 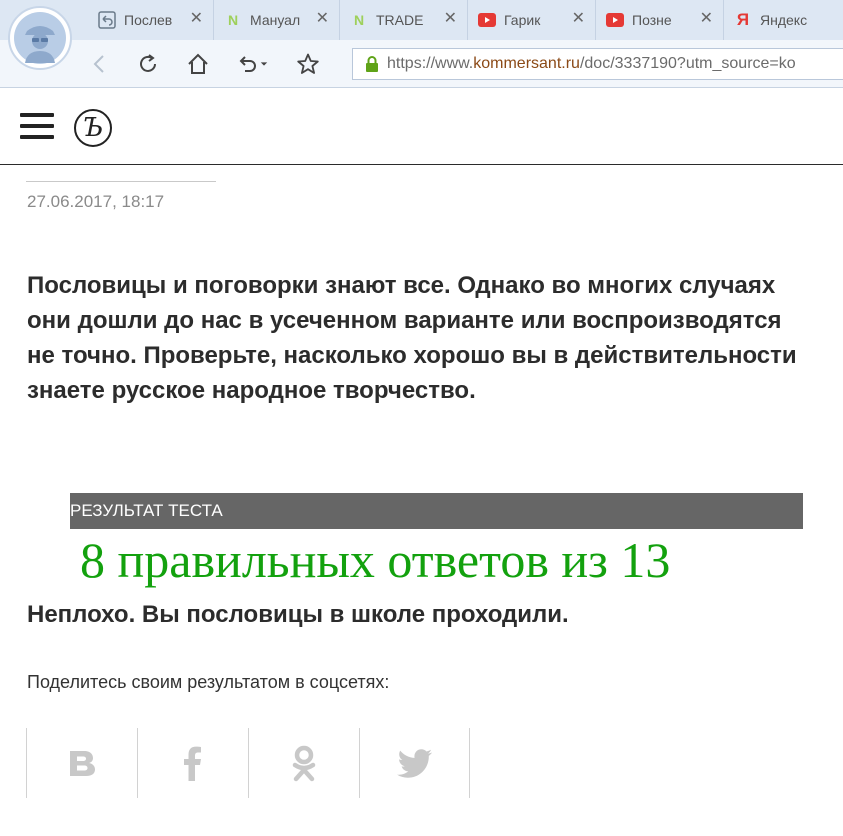 I want to click on tab-trade: N TRADE ✕, so click(x=404, y=20).